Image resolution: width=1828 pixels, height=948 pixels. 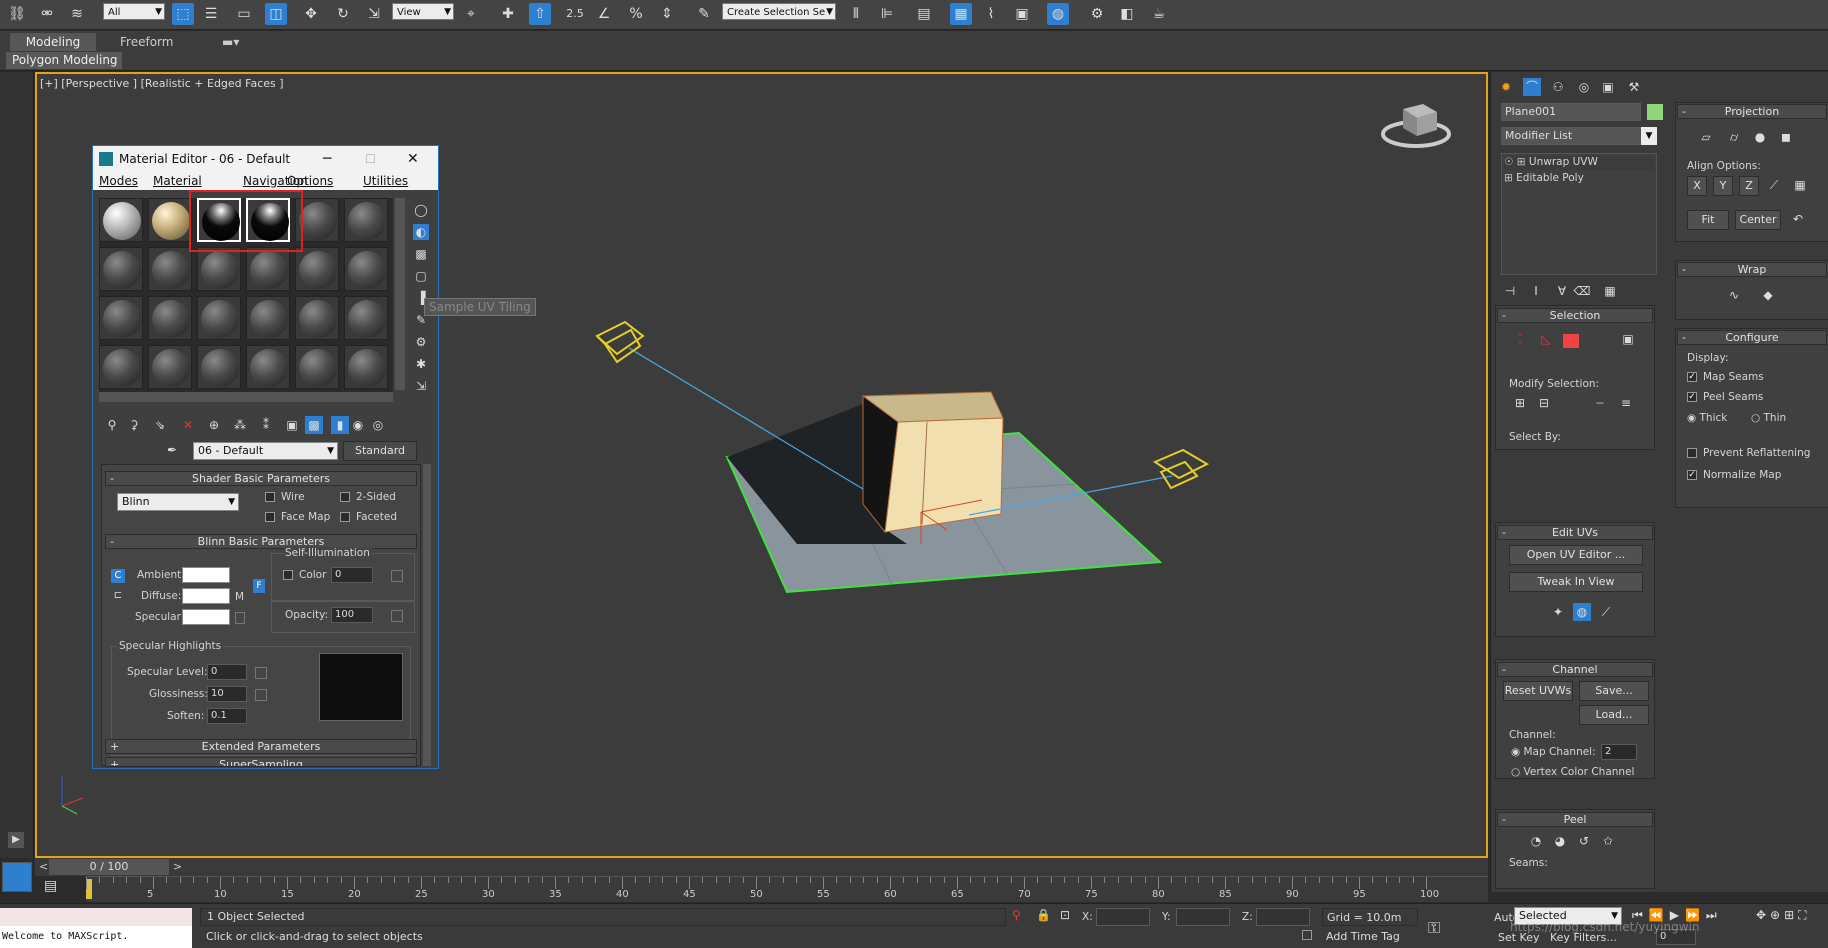 What do you see at coordinates (1798, 219) in the screenshot?
I see `reset-gizmo-icon: ↶` at bounding box center [1798, 219].